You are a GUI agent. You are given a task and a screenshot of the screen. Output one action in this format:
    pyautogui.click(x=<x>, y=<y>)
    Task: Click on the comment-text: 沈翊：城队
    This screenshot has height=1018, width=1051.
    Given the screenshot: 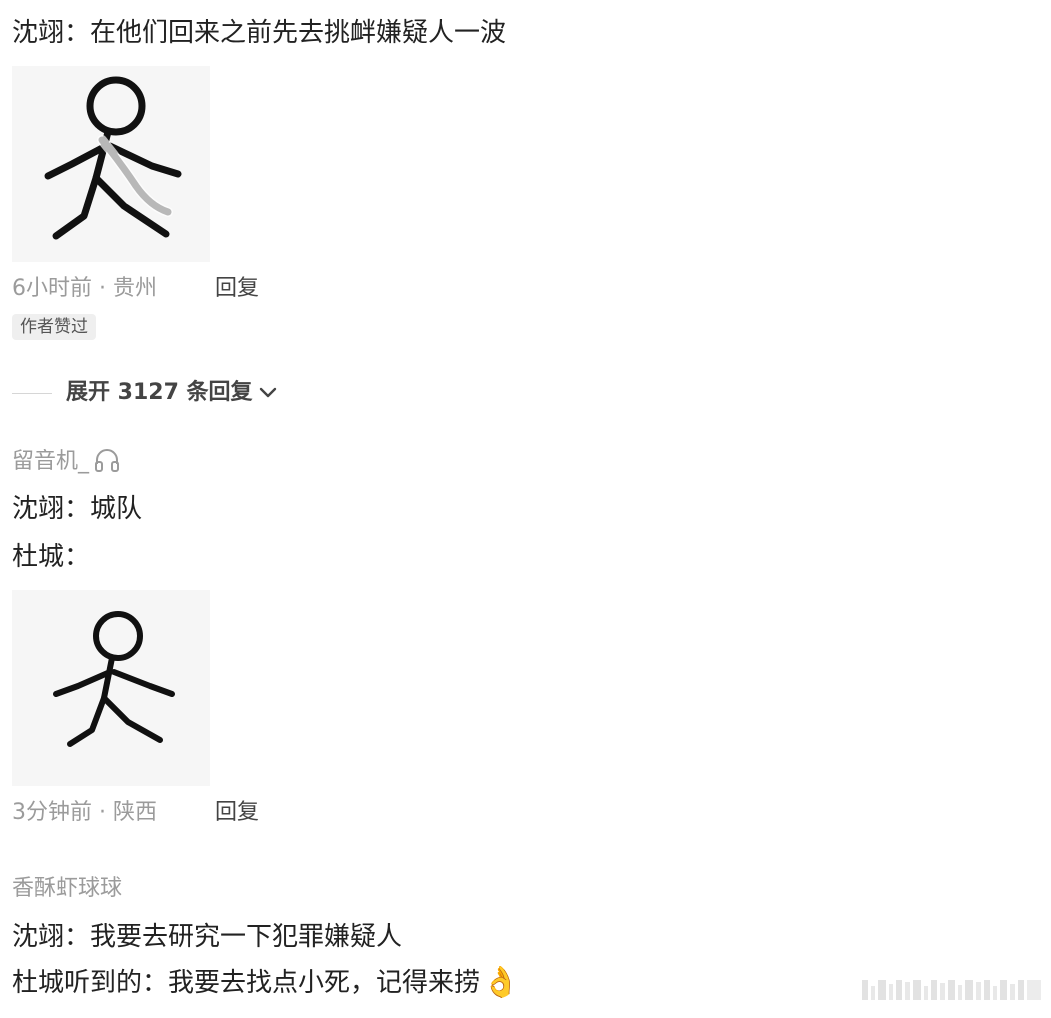 What is the action you would take?
    pyautogui.click(x=77, y=509)
    